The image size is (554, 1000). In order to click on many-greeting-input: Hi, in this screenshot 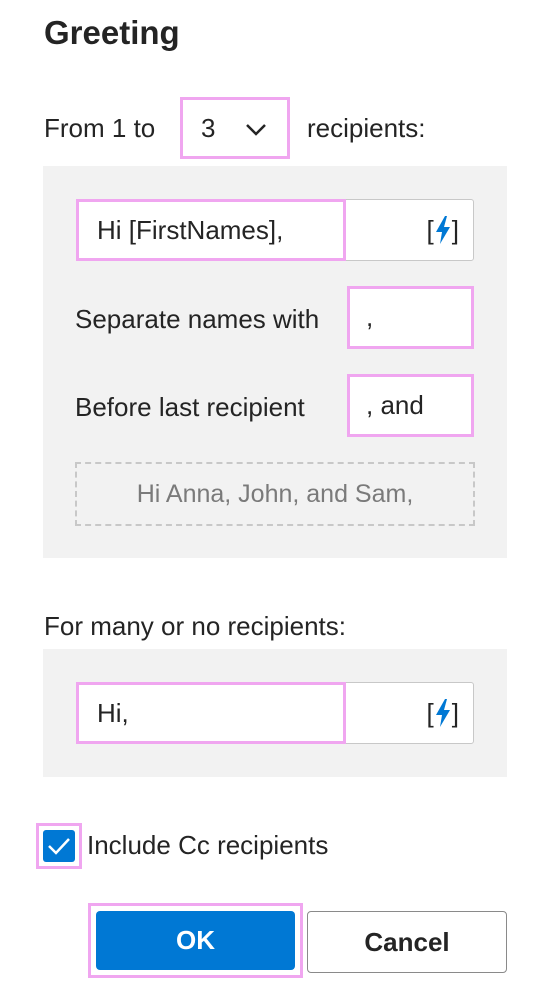, I will do `click(211, 713)`.